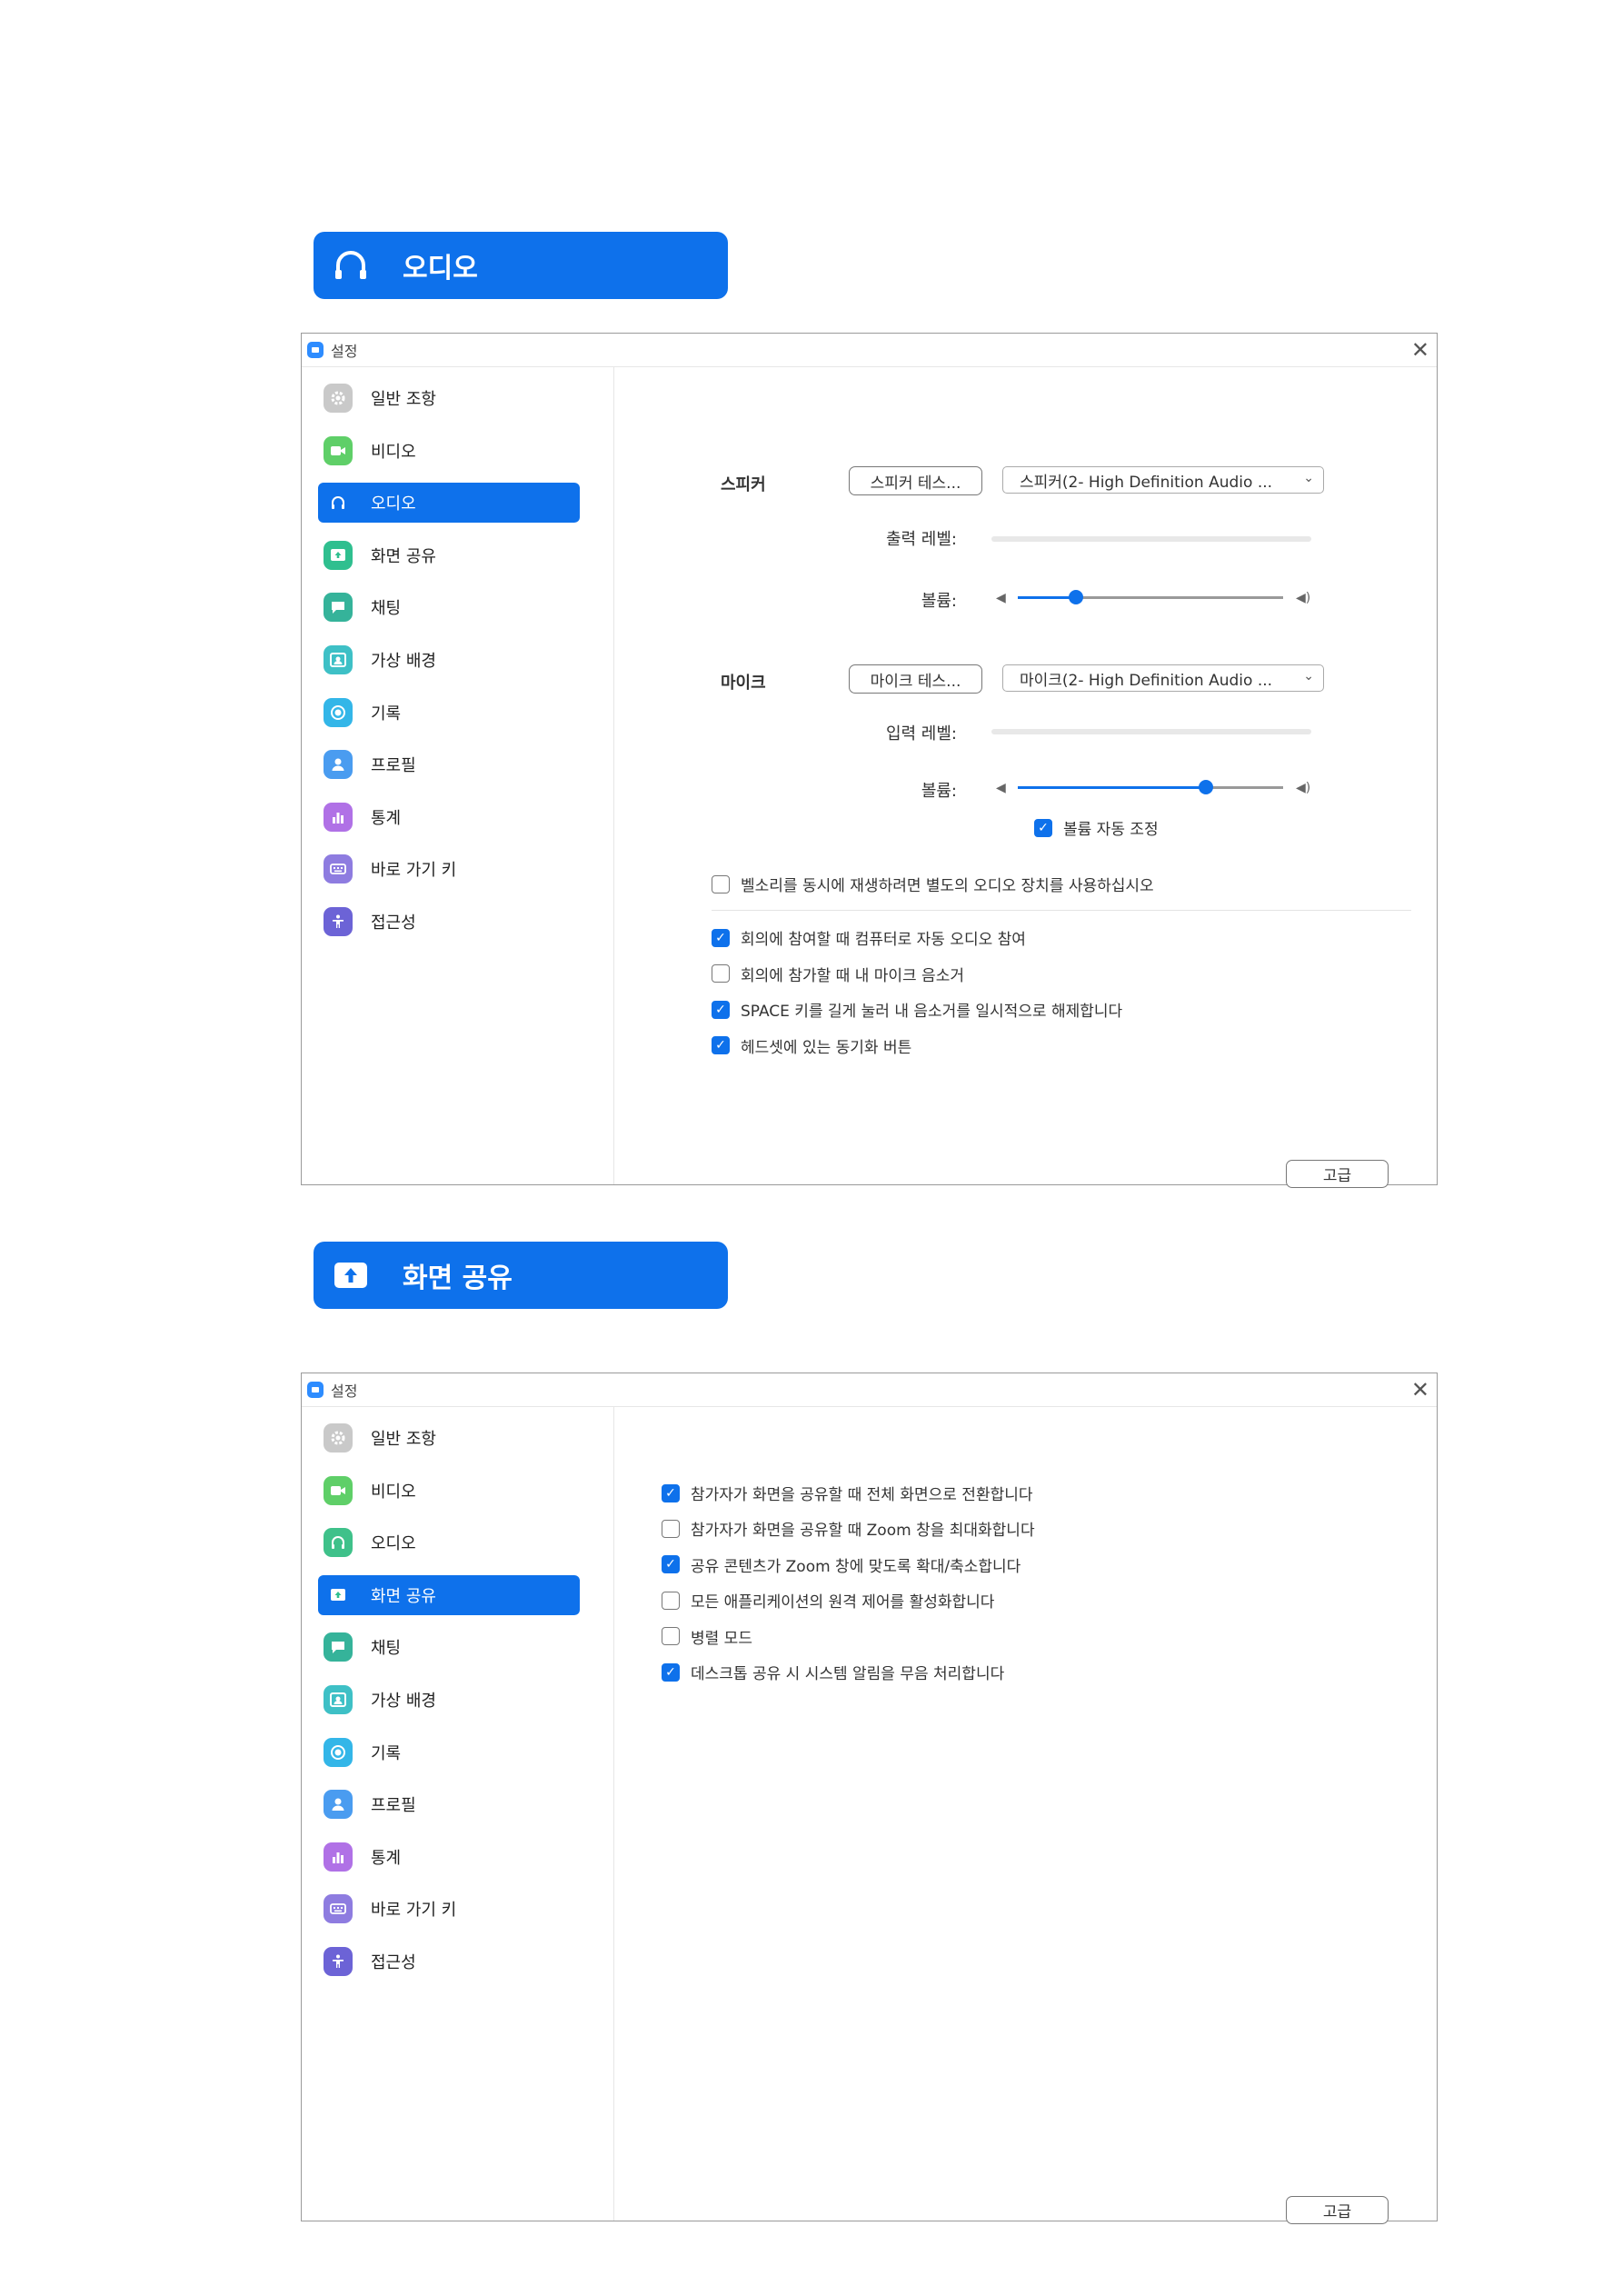 This screenshot has width=1623, height=2296. I want to click on speaker-label: 스피커, so click(743, 484).